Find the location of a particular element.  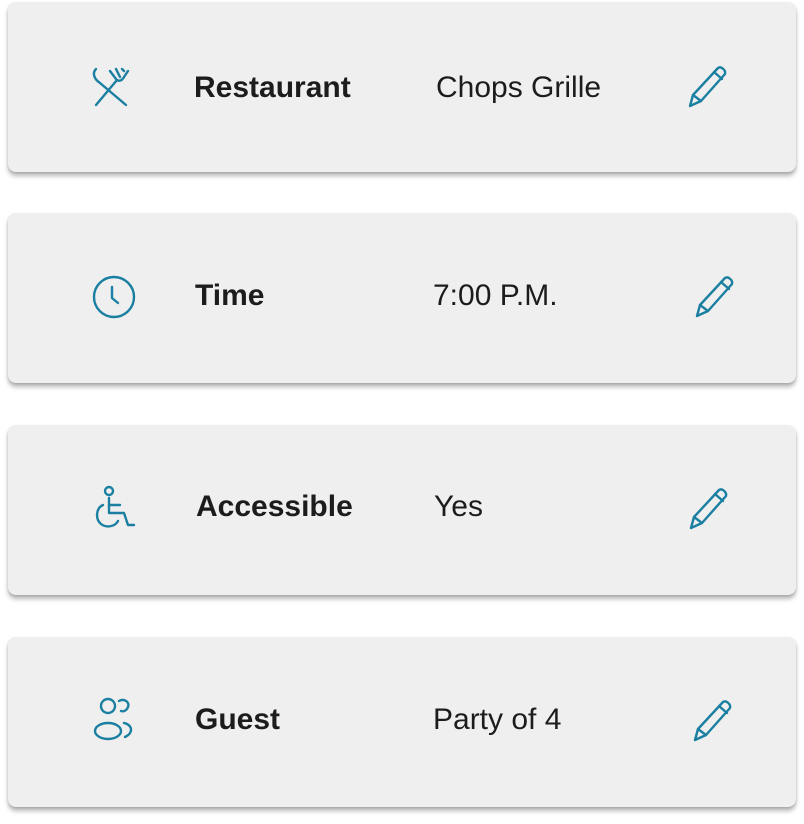

edit-restaurant-button is located at coordinates (708, 87).